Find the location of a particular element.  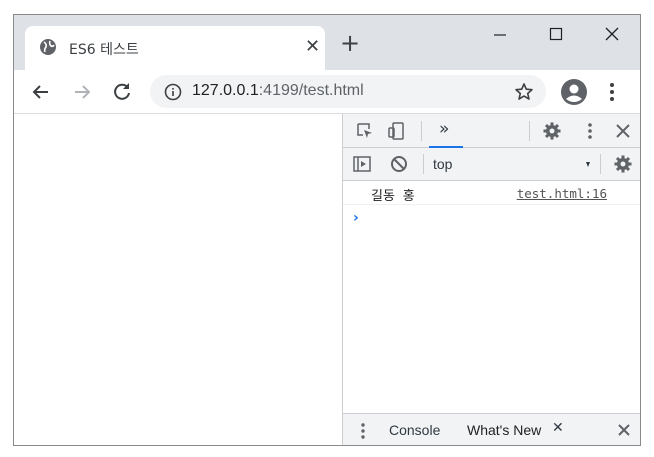

forward-arrow-icon is located at coordinates (82, 92).